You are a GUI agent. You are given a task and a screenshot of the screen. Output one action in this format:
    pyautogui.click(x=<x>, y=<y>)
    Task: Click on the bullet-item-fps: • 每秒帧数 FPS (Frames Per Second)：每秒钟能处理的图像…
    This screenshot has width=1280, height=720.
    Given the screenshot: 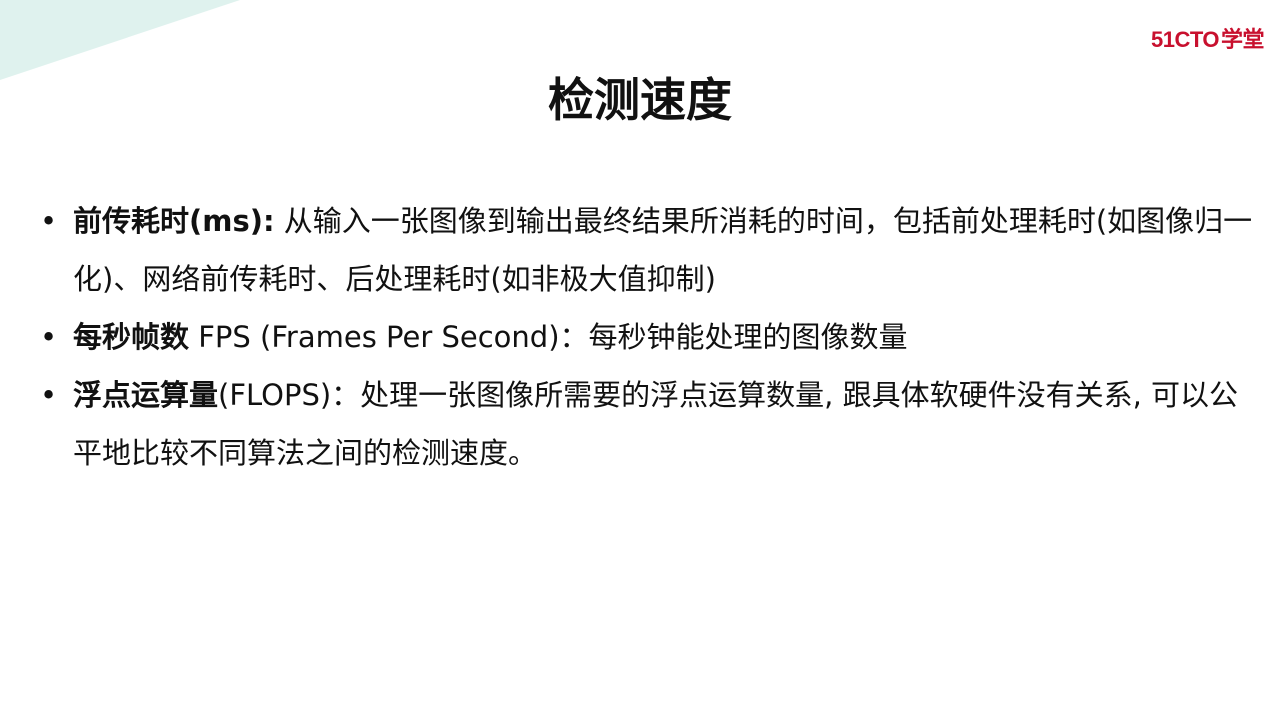 What is the action you would take?
    pyautogui.click(x=647, y=337)
    